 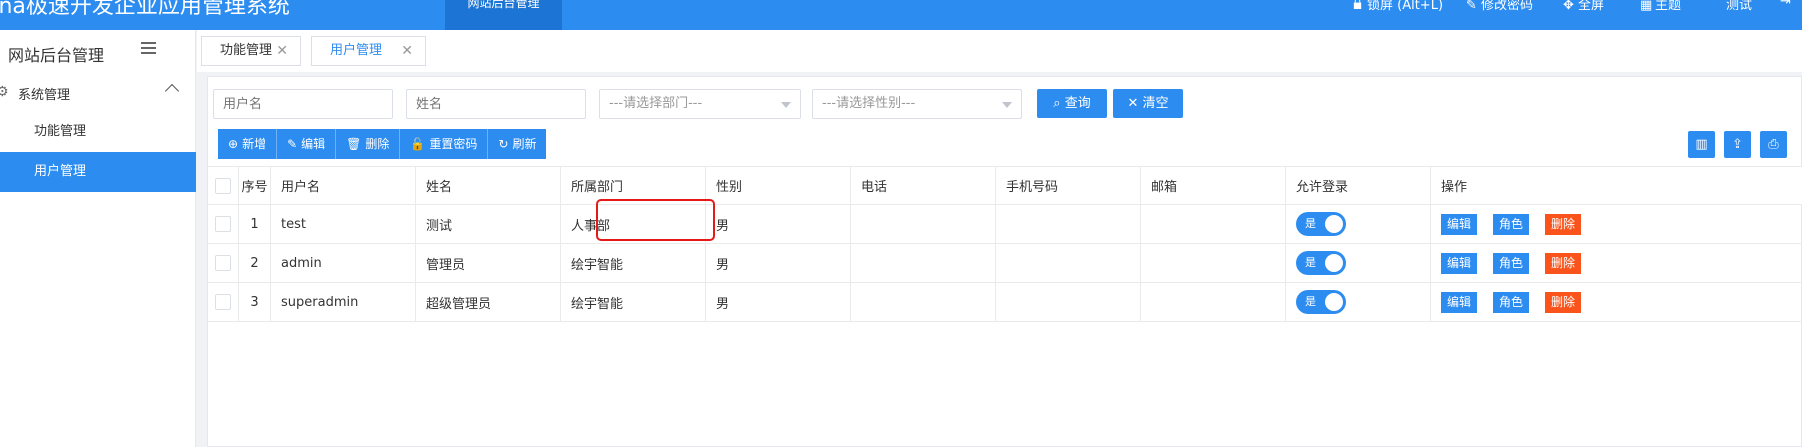 I want to click on cell-name: 管理员, so click(x=488, y=263).